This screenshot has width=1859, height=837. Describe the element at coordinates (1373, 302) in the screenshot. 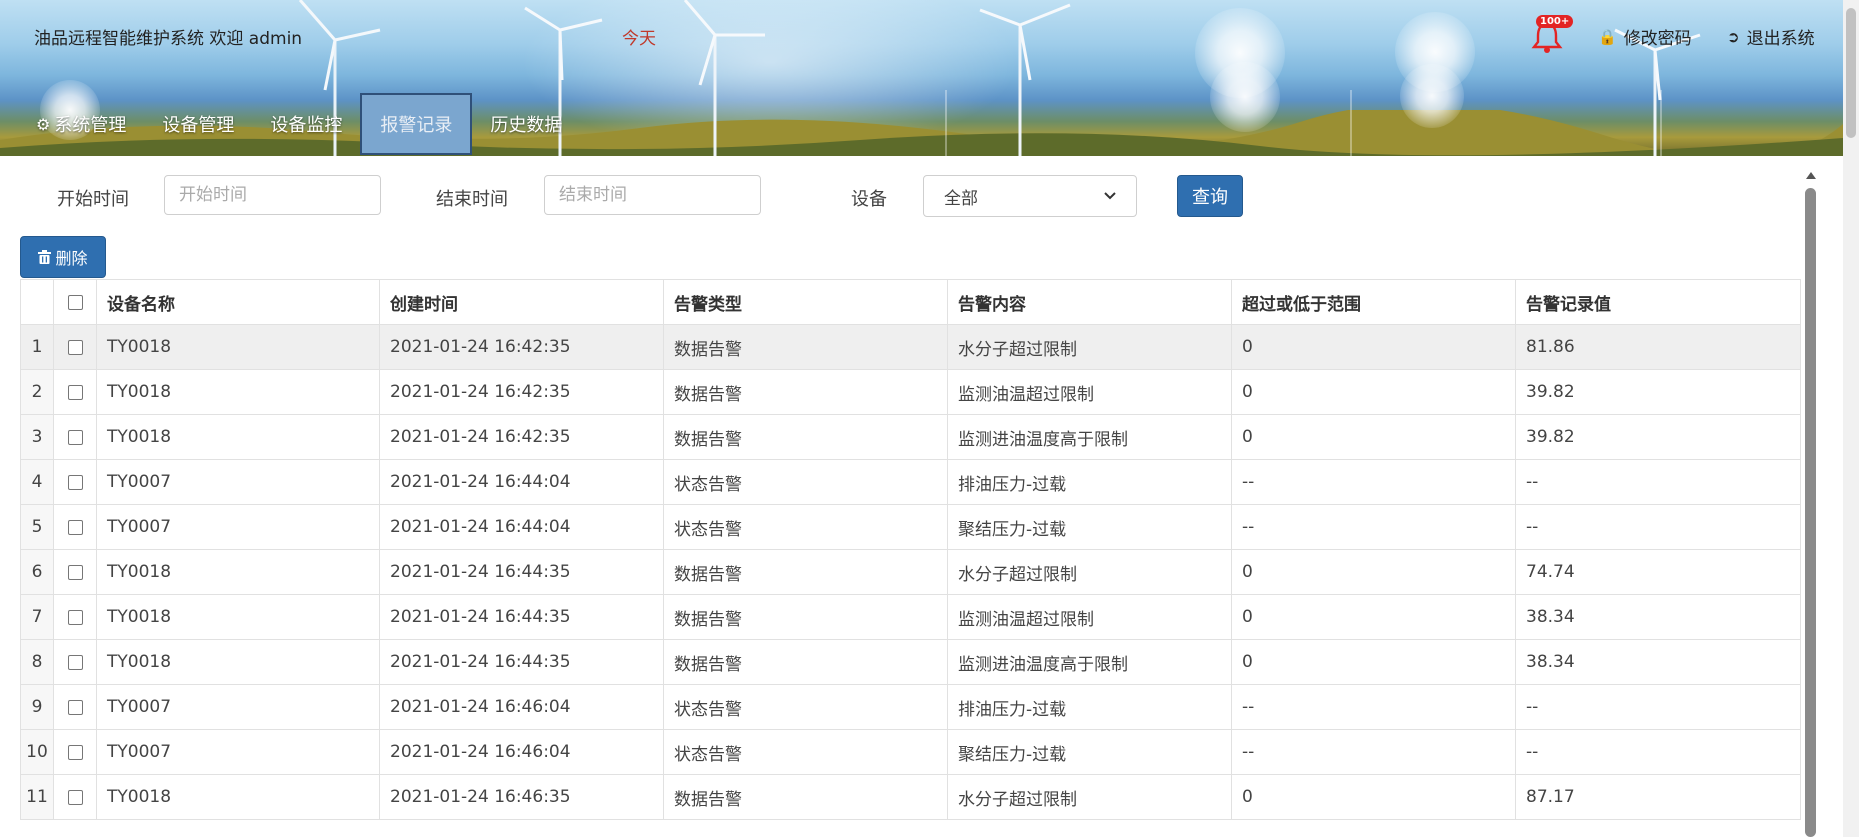

I see `column-header: 超过或低于范围` at that location.